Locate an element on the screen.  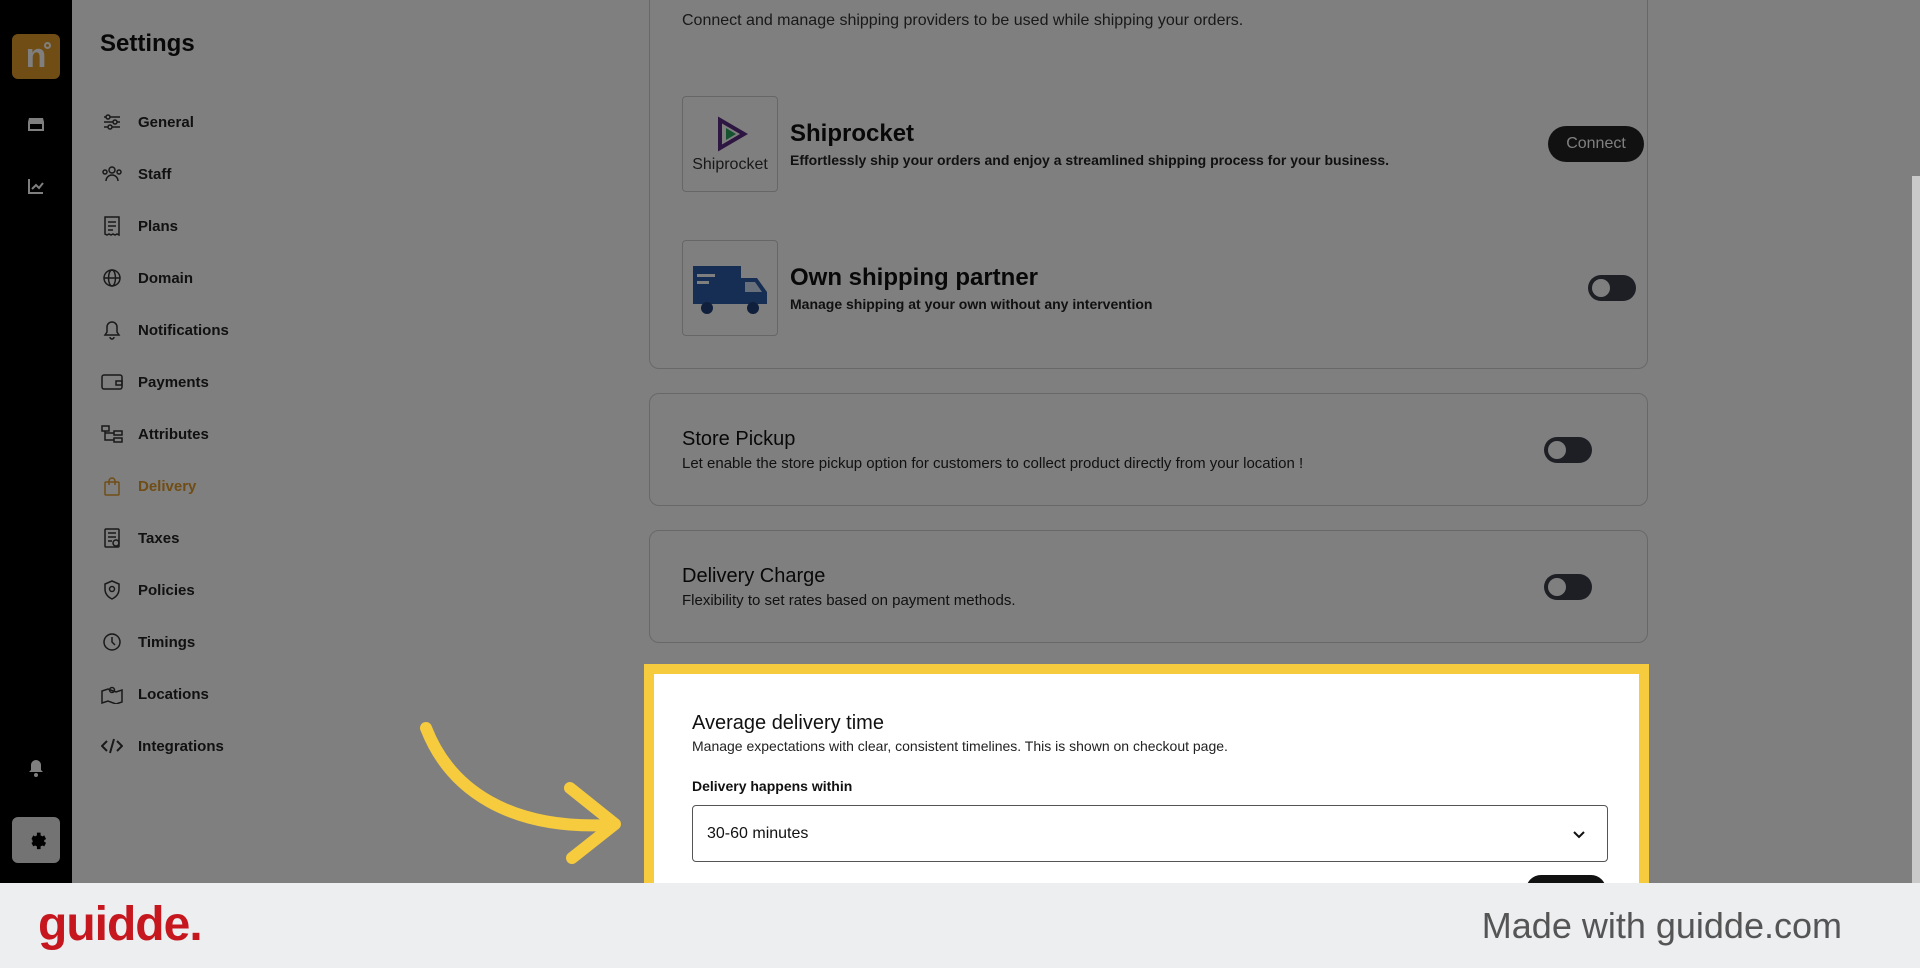
store-pickup-title: Store Pickup is located at coordinates (739, 439).